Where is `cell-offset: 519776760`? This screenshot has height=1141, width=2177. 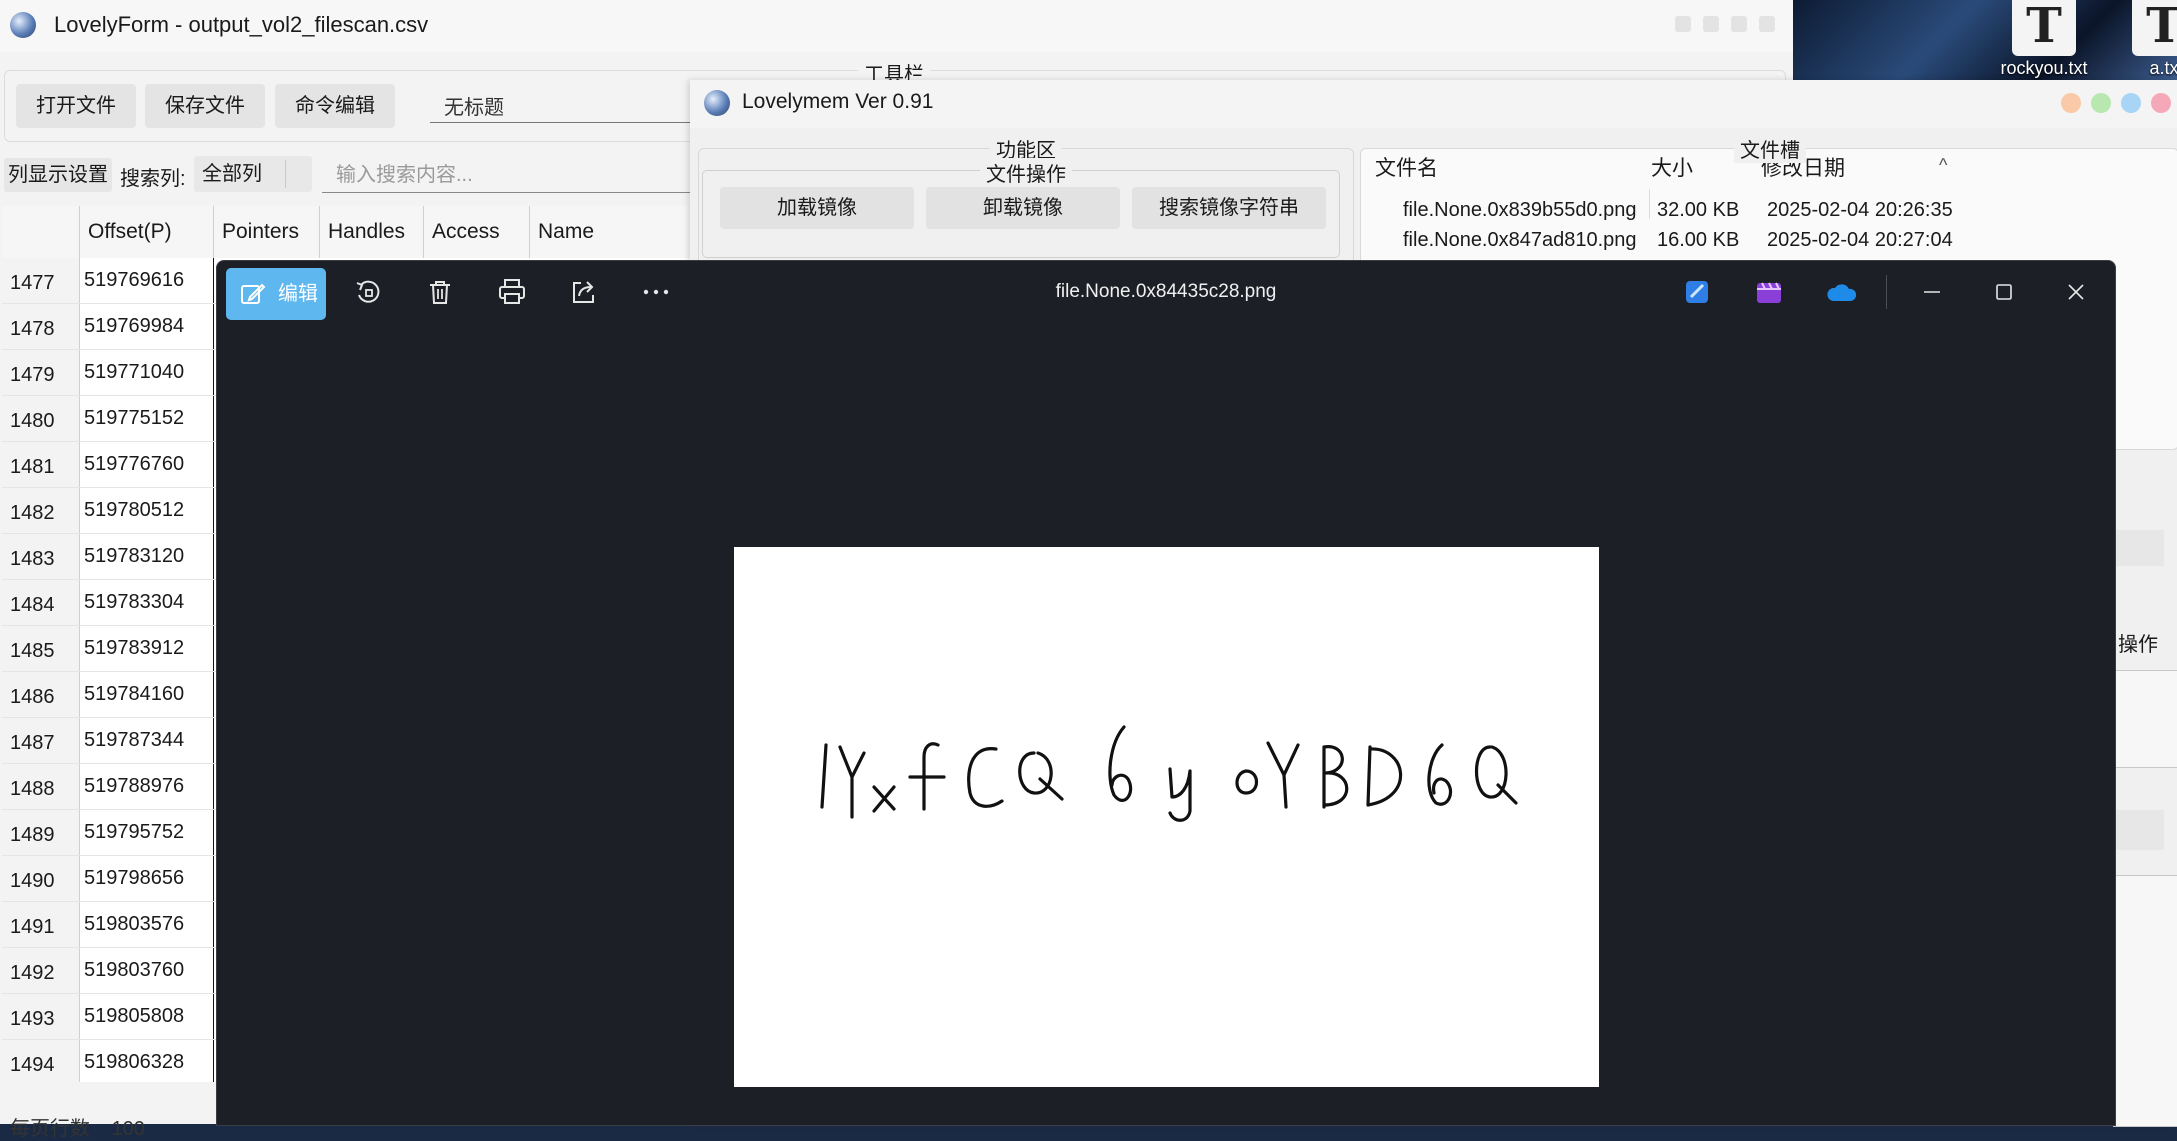 cell-offset: 519776760 is located at coordinates (147, 464).